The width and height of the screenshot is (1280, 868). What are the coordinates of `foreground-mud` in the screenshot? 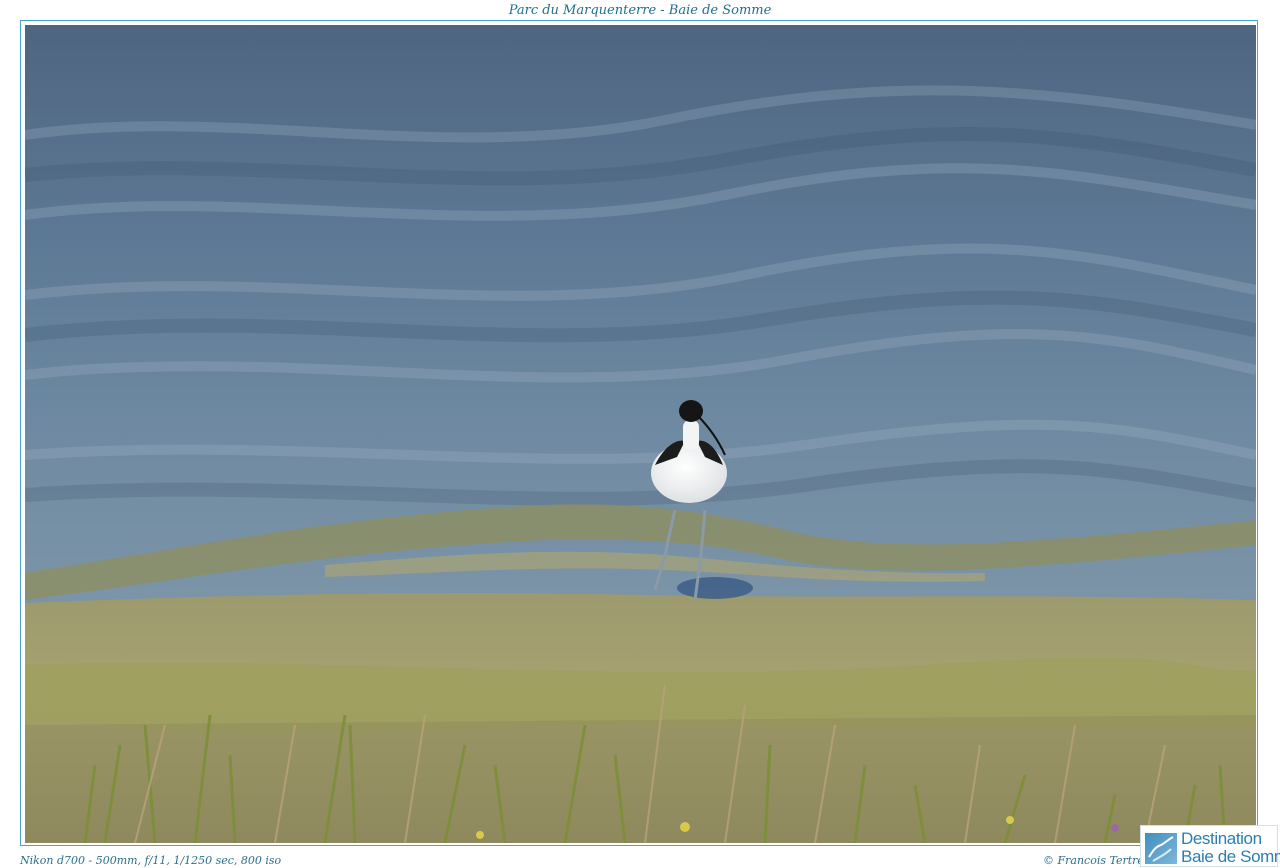 It's located at (640, 779).